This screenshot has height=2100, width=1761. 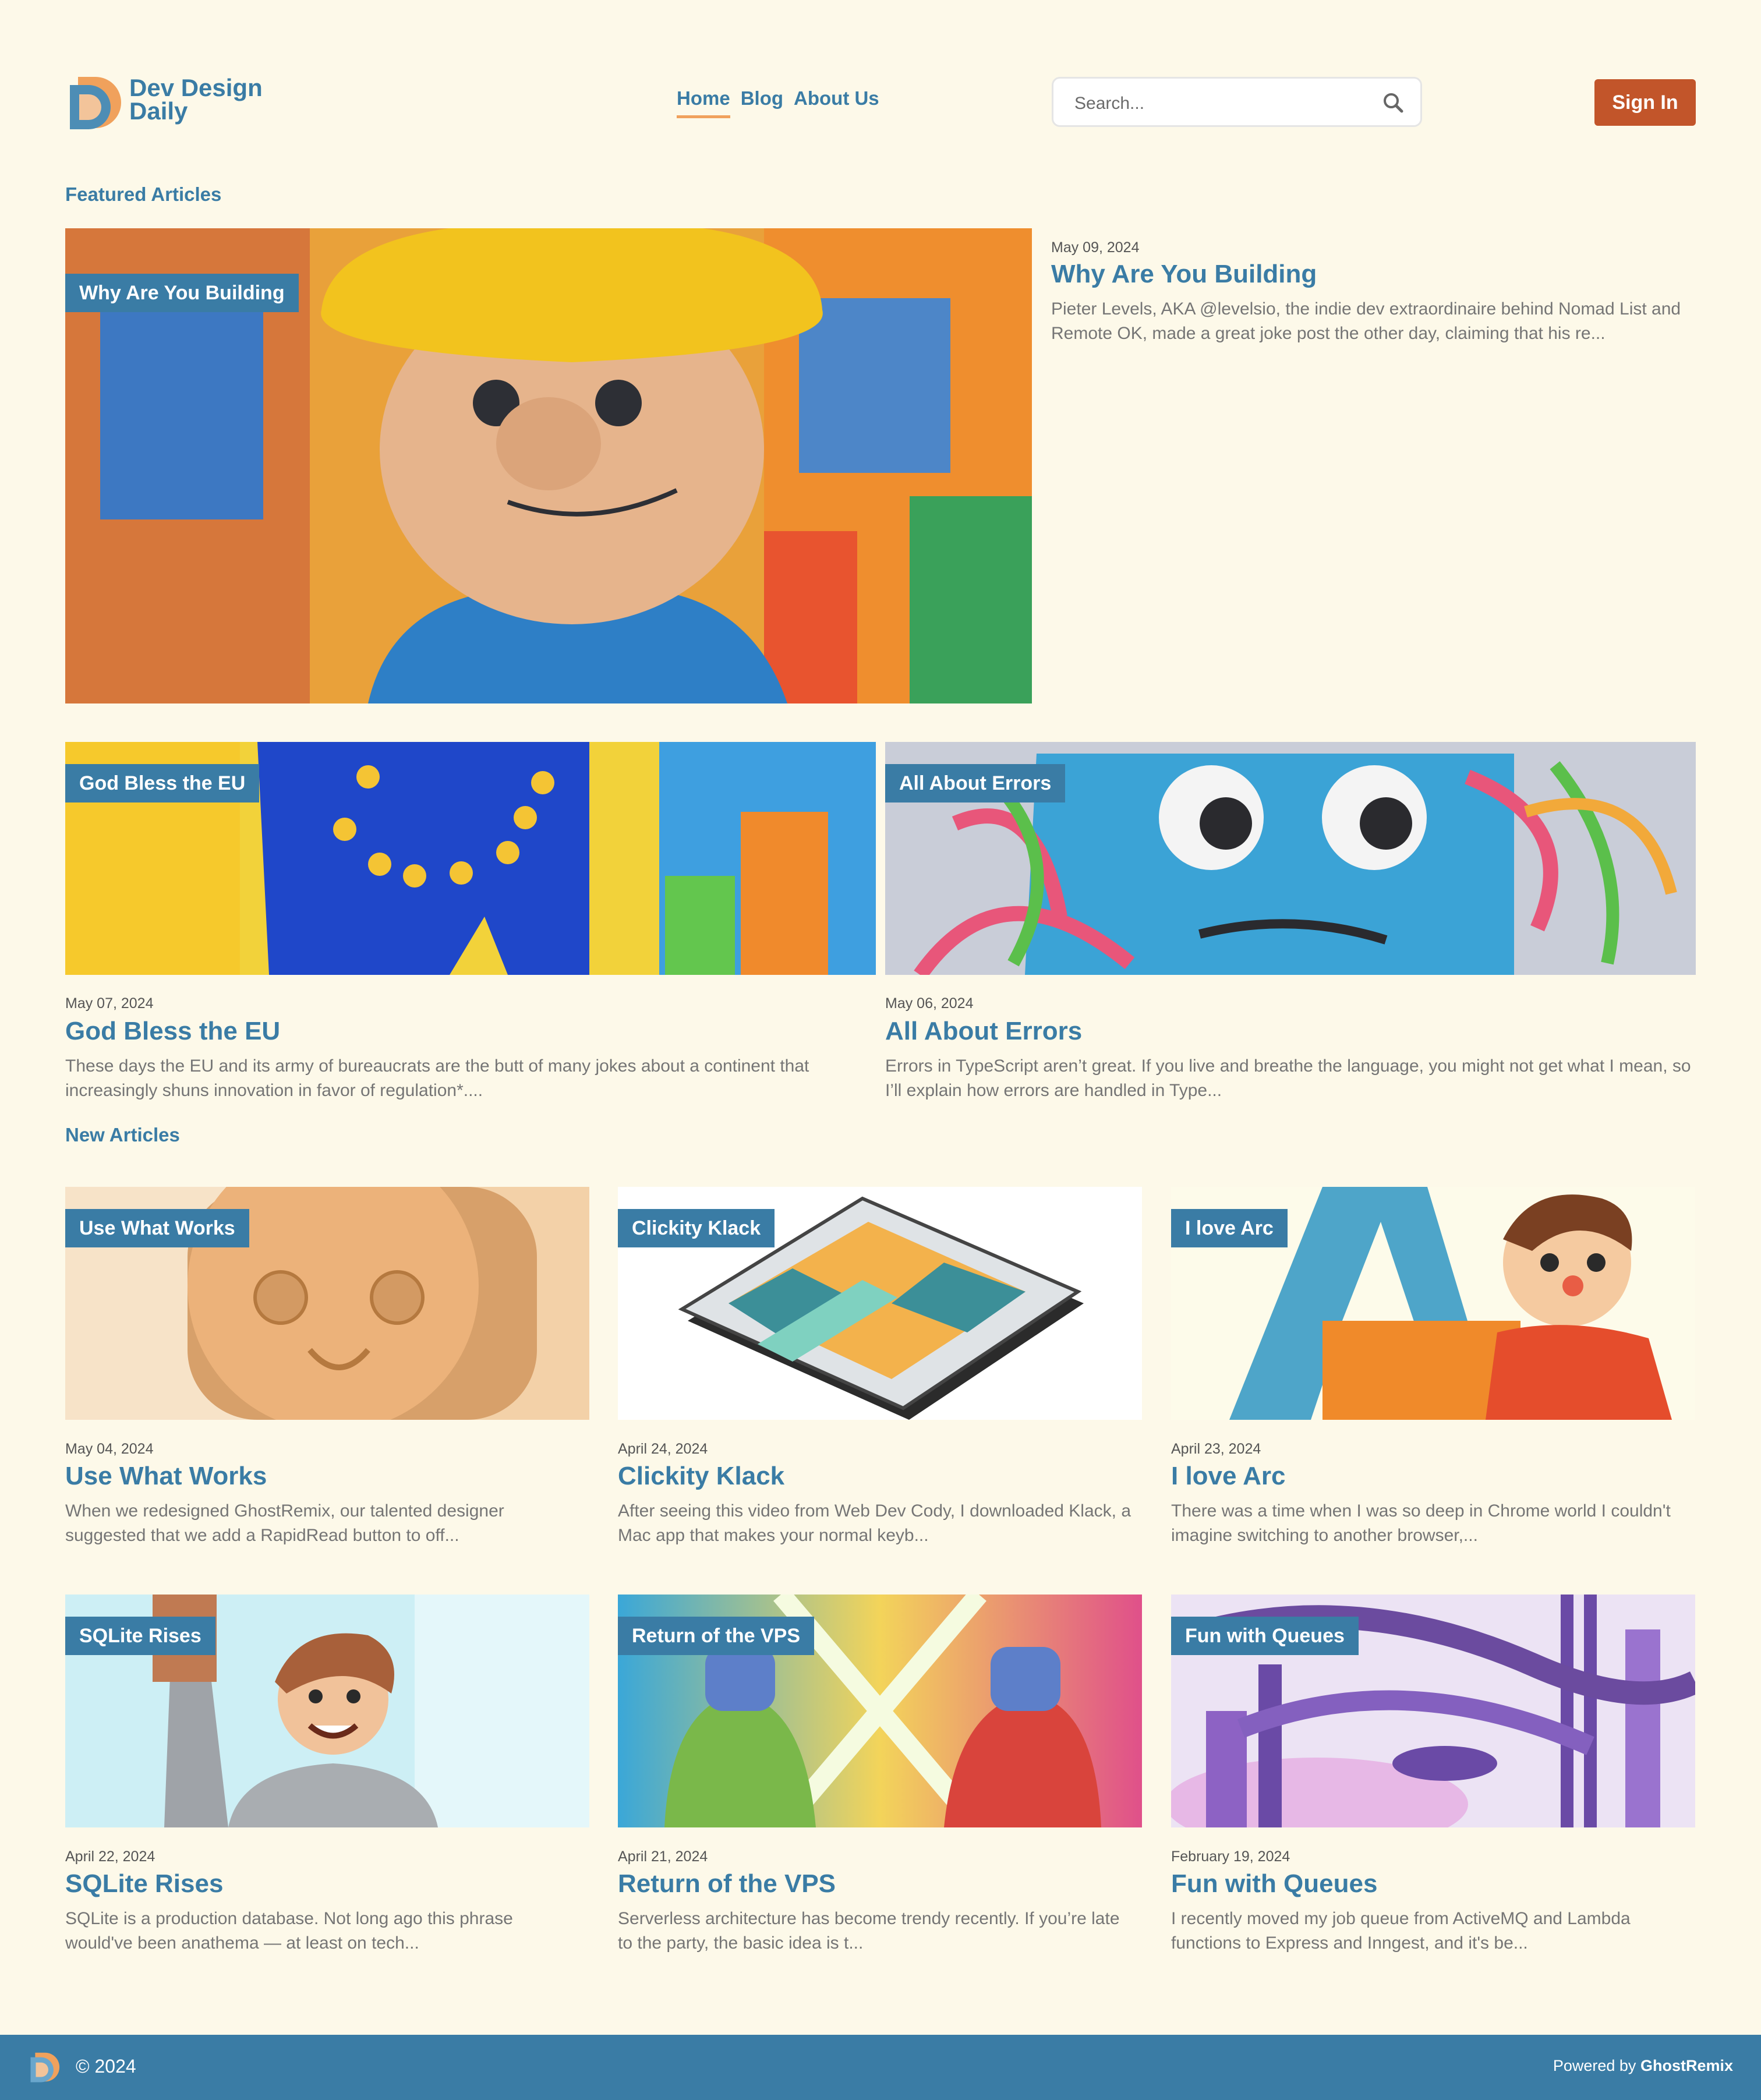 I want to click on article-date: April 22, 2024, so click(x=110, y=1857).